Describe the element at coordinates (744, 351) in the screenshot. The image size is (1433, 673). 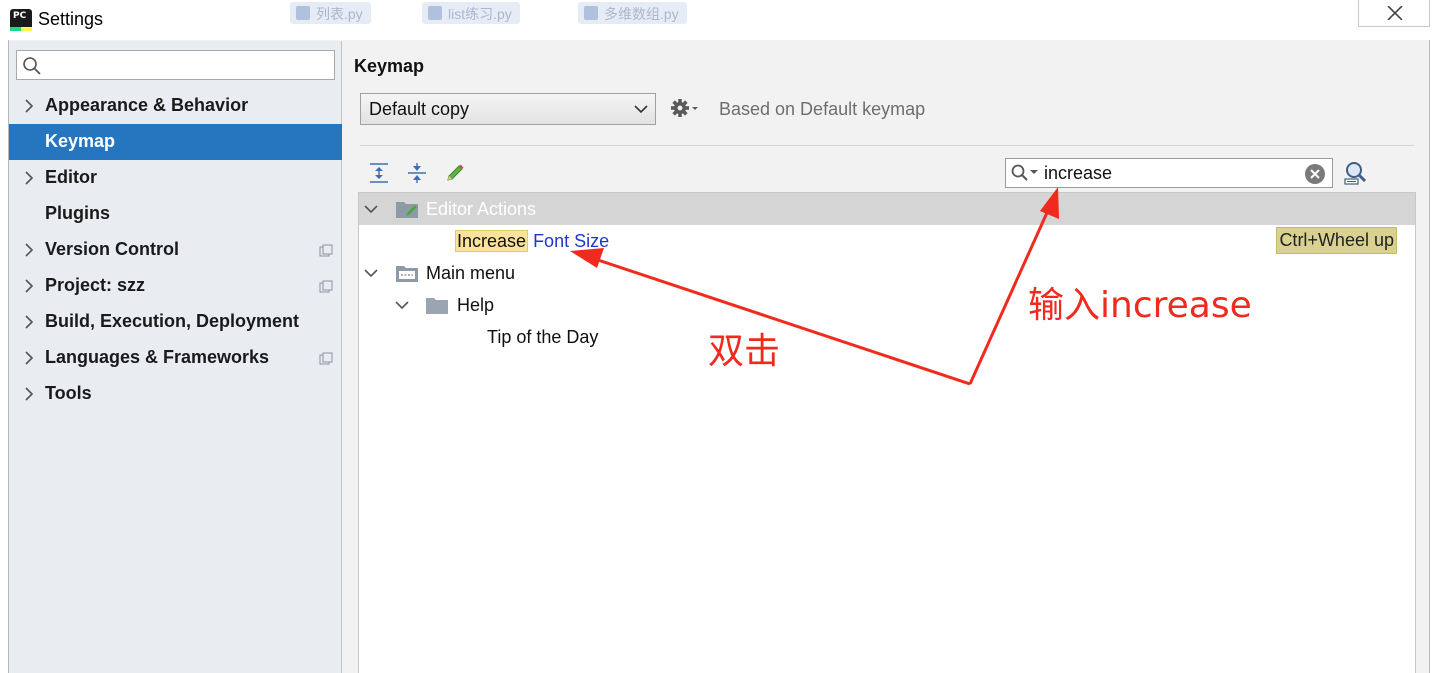
I see `annotation-double-click: 双击` at that location.